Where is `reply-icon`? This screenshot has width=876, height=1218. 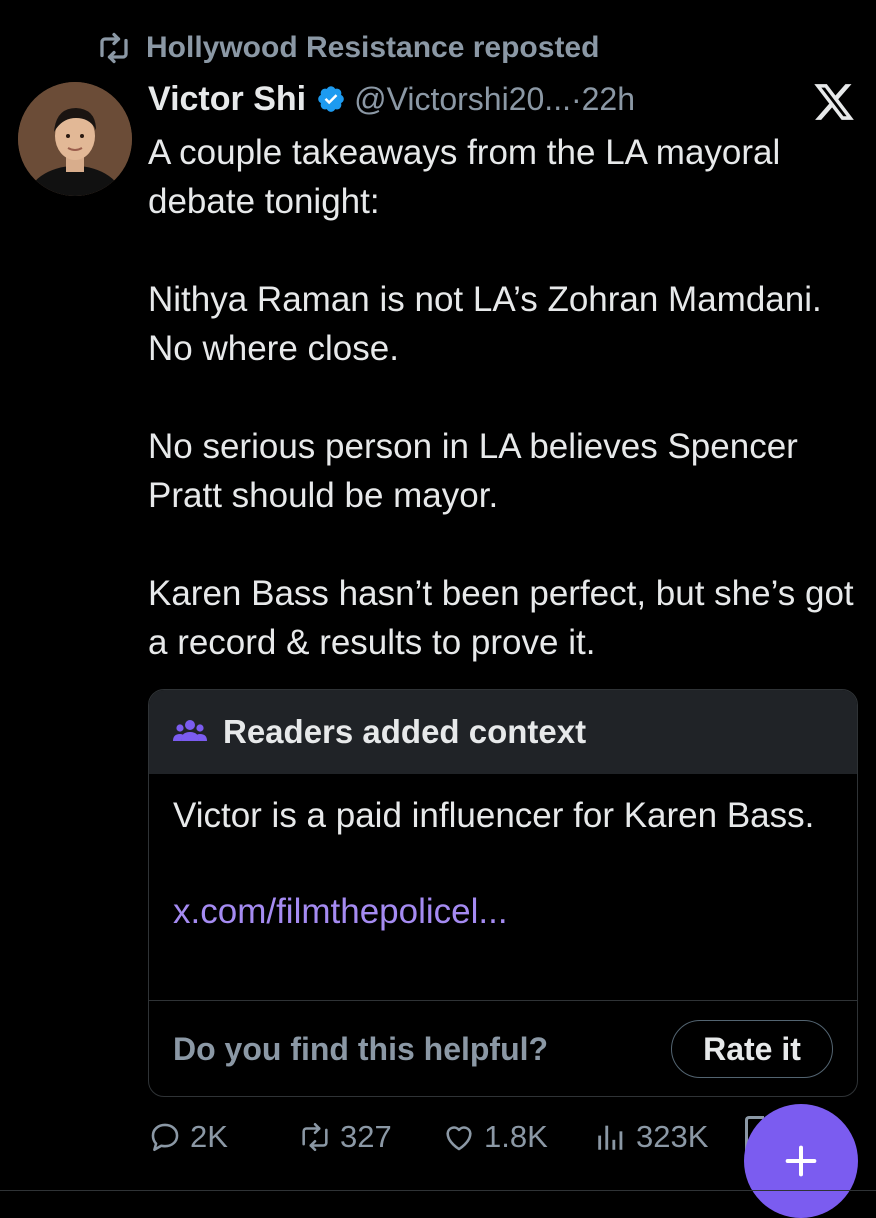 reply-icon is located at coordinates (165, 1137).